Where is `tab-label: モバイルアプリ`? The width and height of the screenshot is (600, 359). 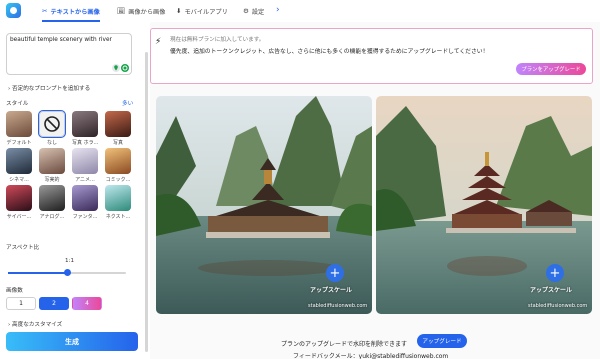
tab-label: モバイルアプリ is located at coordinates (206, 12).